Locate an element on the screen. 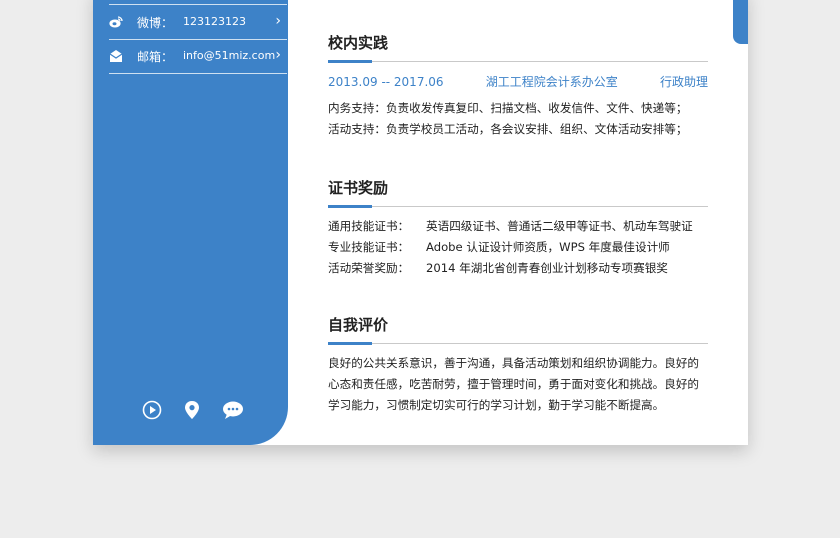 The height and width of the screenshot is (538, 840). cert-row: 通用技能证书： 英语四级证书、普通话二级甲等证书、机动车驾驶证 is located at coordinates (518, 226).